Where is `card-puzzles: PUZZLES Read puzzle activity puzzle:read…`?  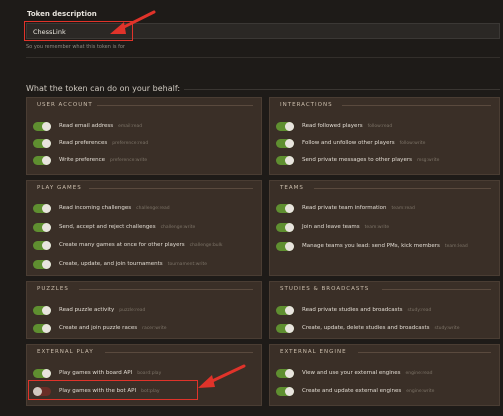
card-puzzles: PUZZLES Read puzzle activity puzzle:read… is located at coordinates (144, 310).